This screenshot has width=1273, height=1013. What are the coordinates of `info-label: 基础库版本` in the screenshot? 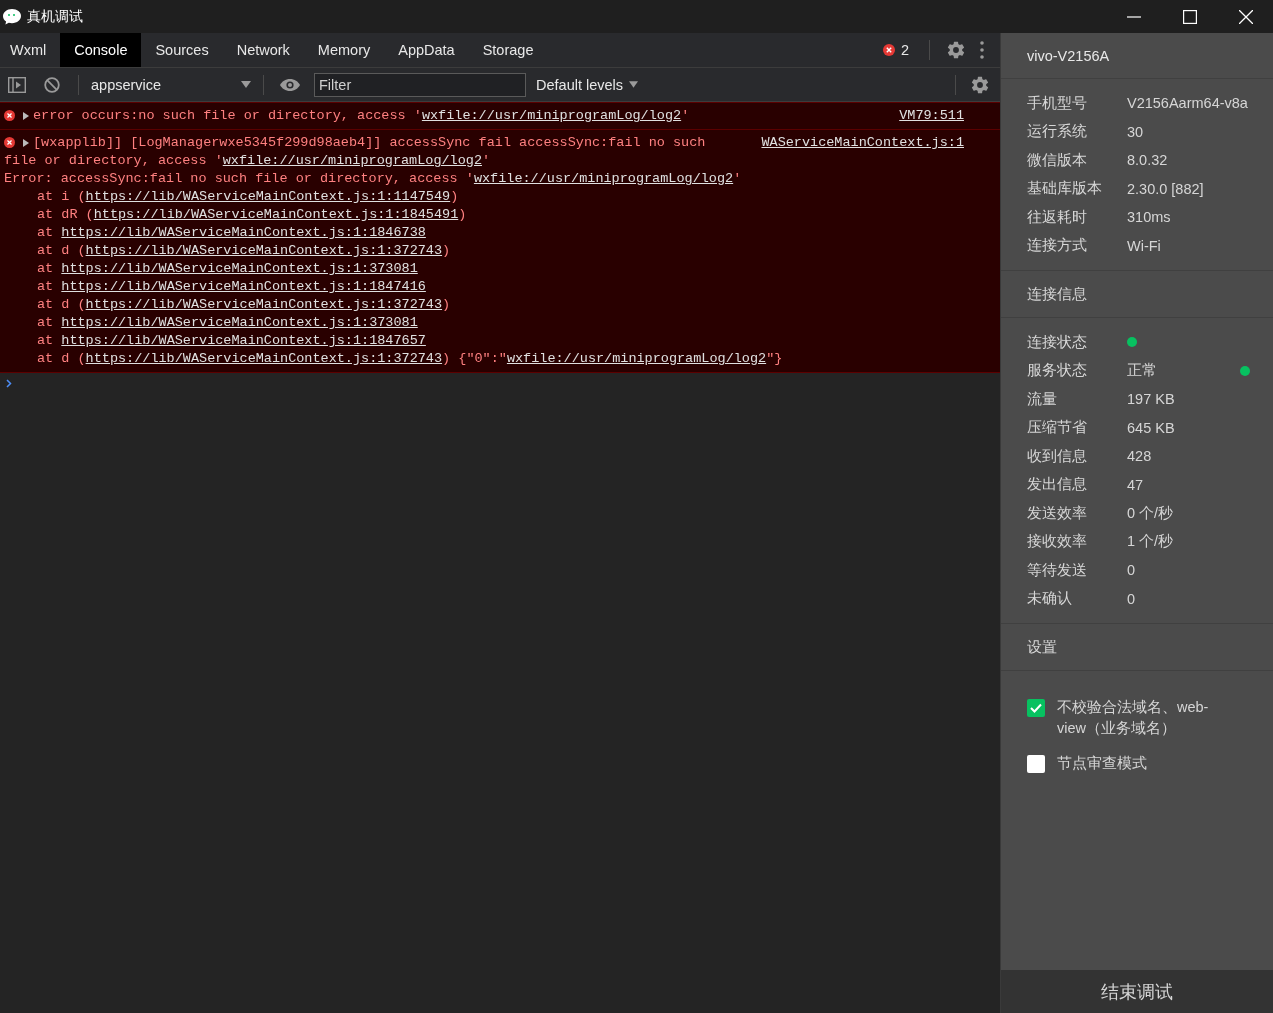 It's located at (1065, 189).